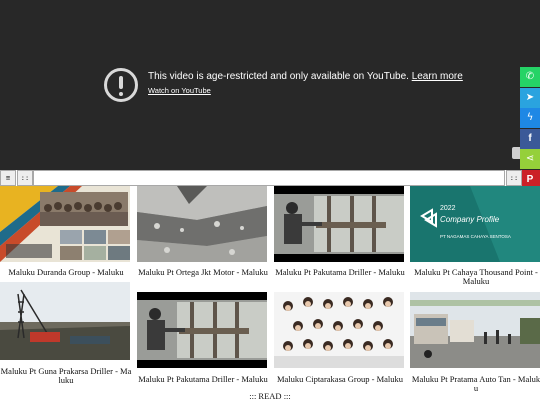 The image size is (540, 405). I want to click on video-title: Maluku Pt Guna Prakarsa Driller - Maluku, so click(66, 376).